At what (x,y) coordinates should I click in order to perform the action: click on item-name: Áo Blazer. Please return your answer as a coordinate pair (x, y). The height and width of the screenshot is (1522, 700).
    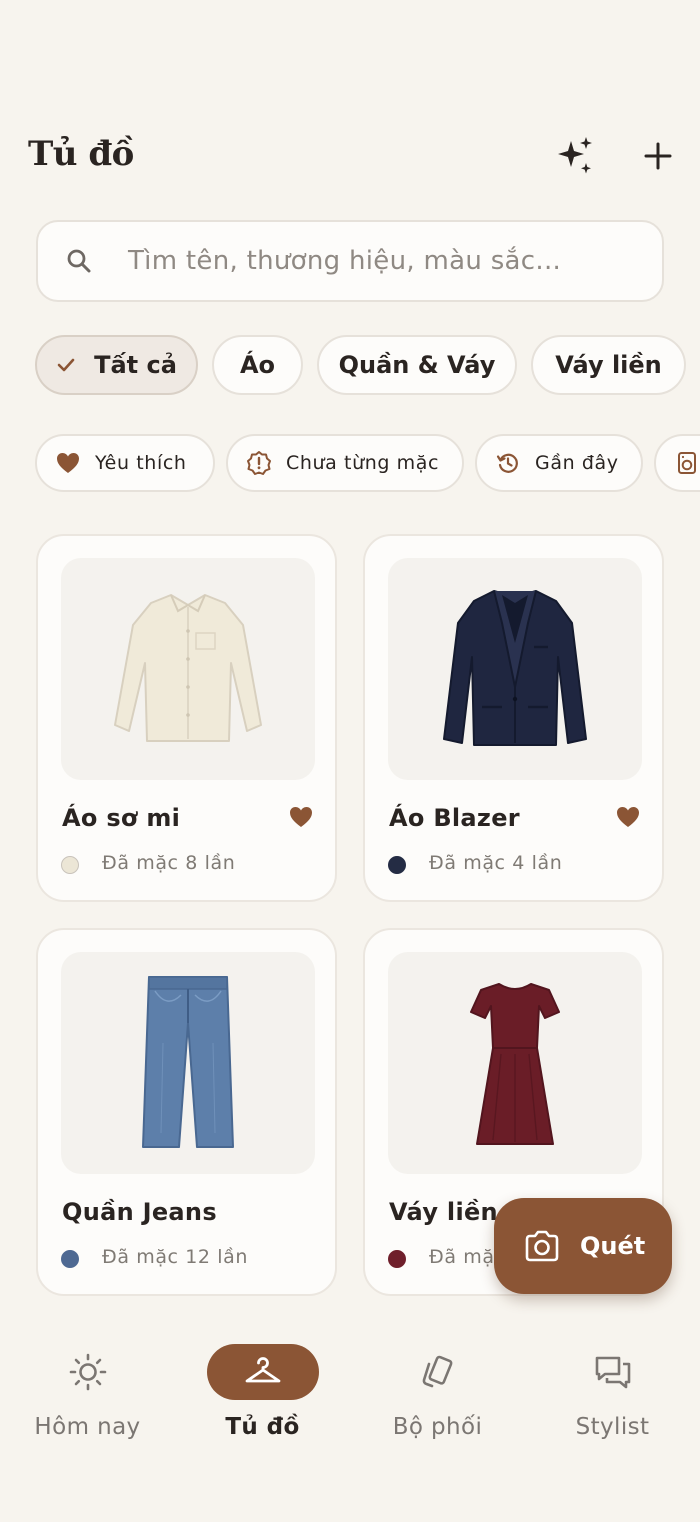
    Looking at the image, I should click on (454, 818).